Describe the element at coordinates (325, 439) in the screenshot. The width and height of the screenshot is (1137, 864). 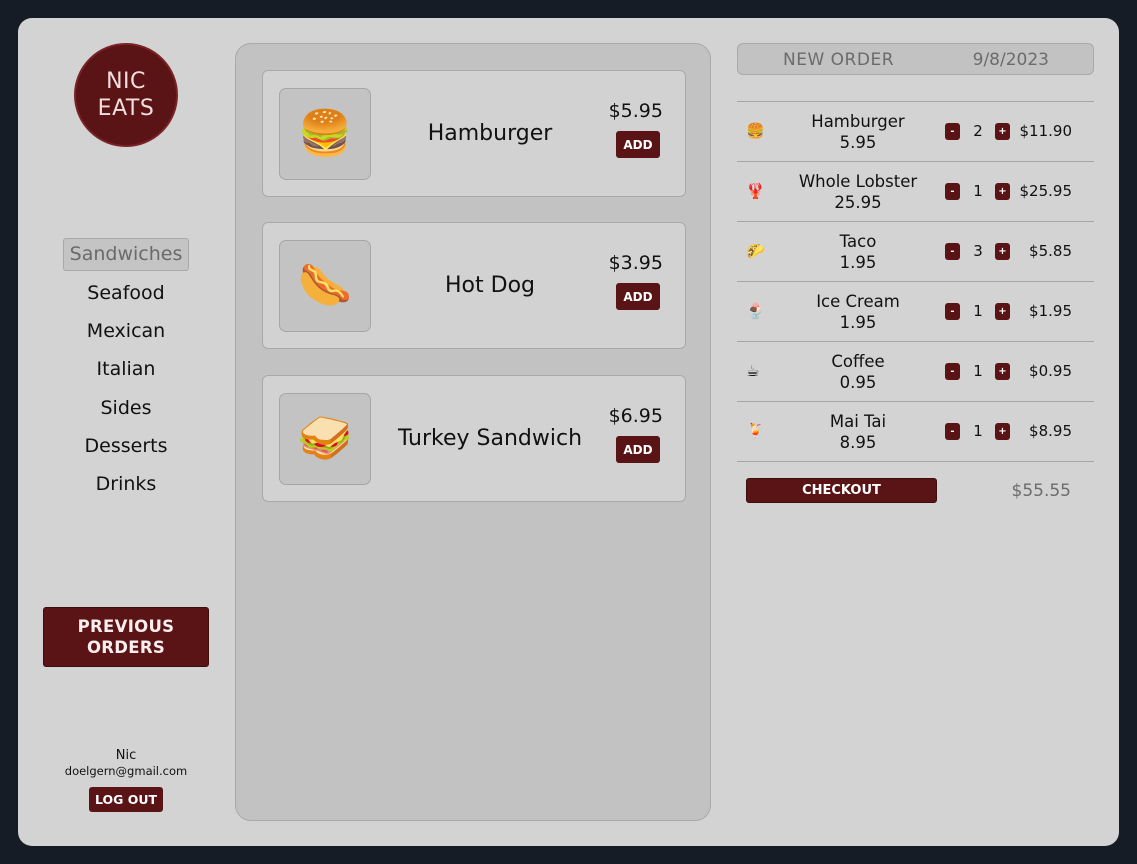
I see `sandwich-icon: 🥪` at that location.